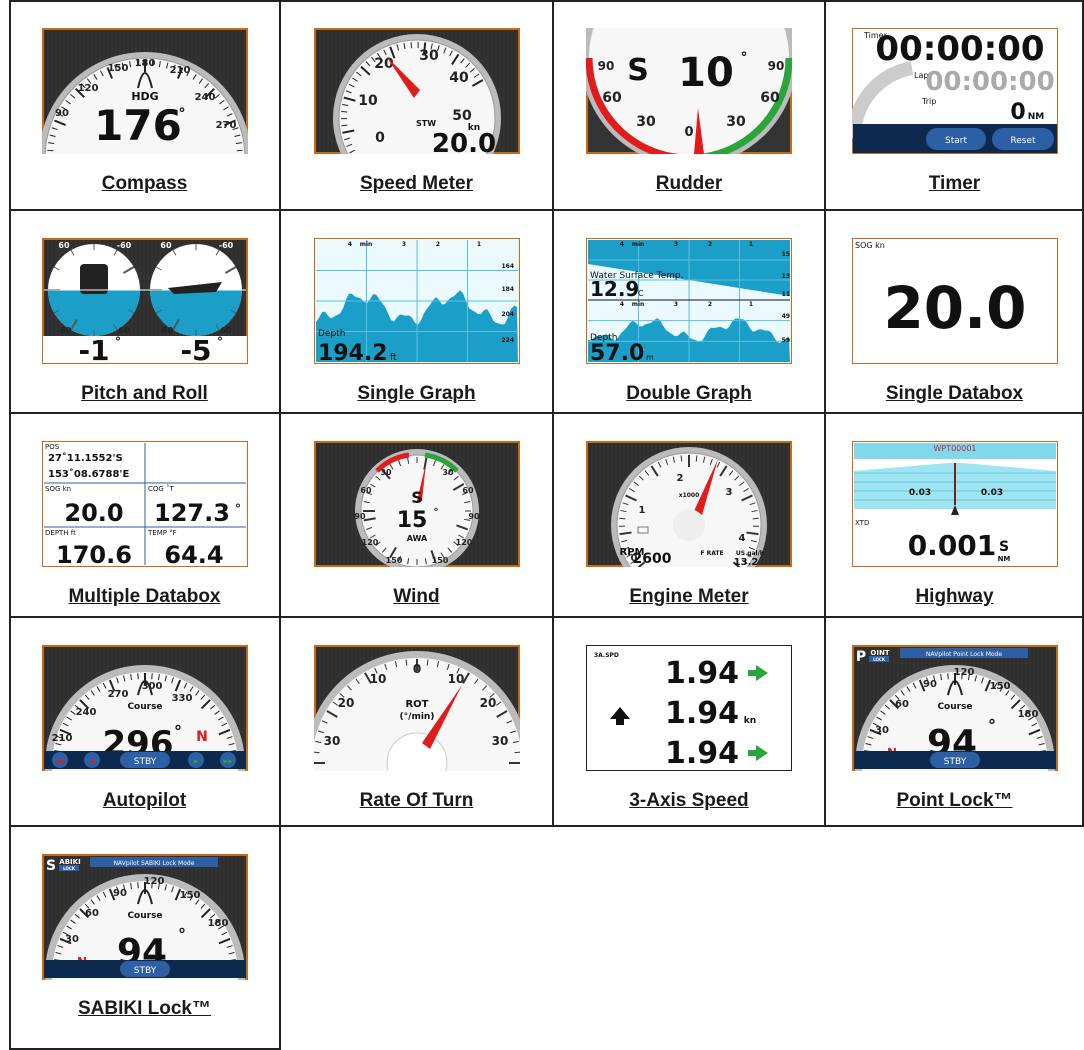 Image resolution: width=1084 pixels, height=1050 pixels. I want to click on widget-cell-compass: 90 120 150 180 210 240 270 HDG 176 ° Compass, so click(144, 105).